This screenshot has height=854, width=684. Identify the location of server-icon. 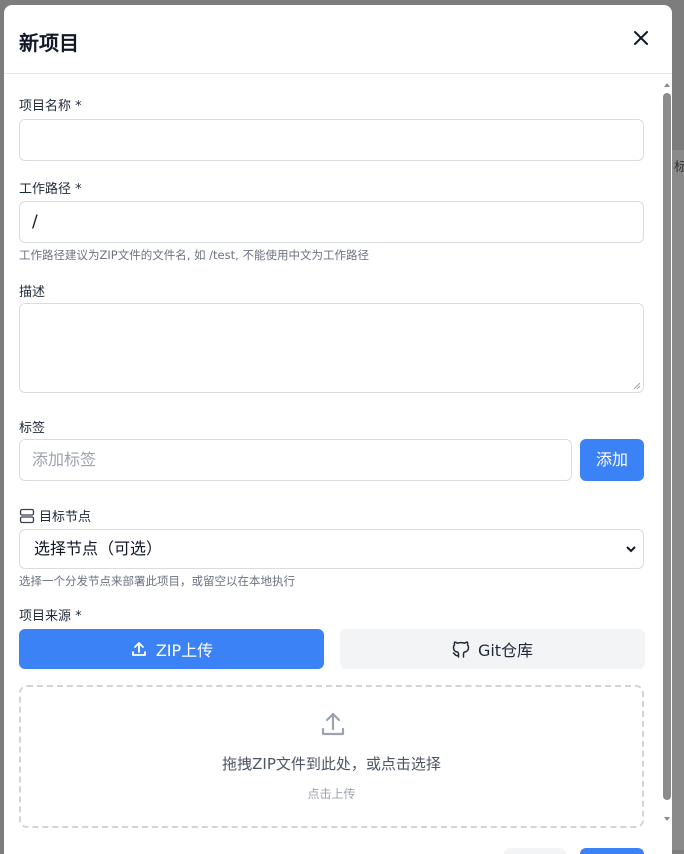
(27, 515).